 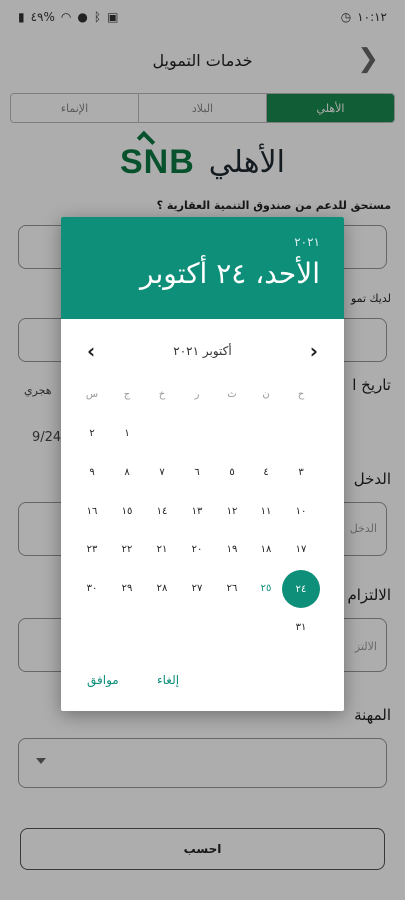 I want to click on weekday-label: ن, so click(x=266, y=394).